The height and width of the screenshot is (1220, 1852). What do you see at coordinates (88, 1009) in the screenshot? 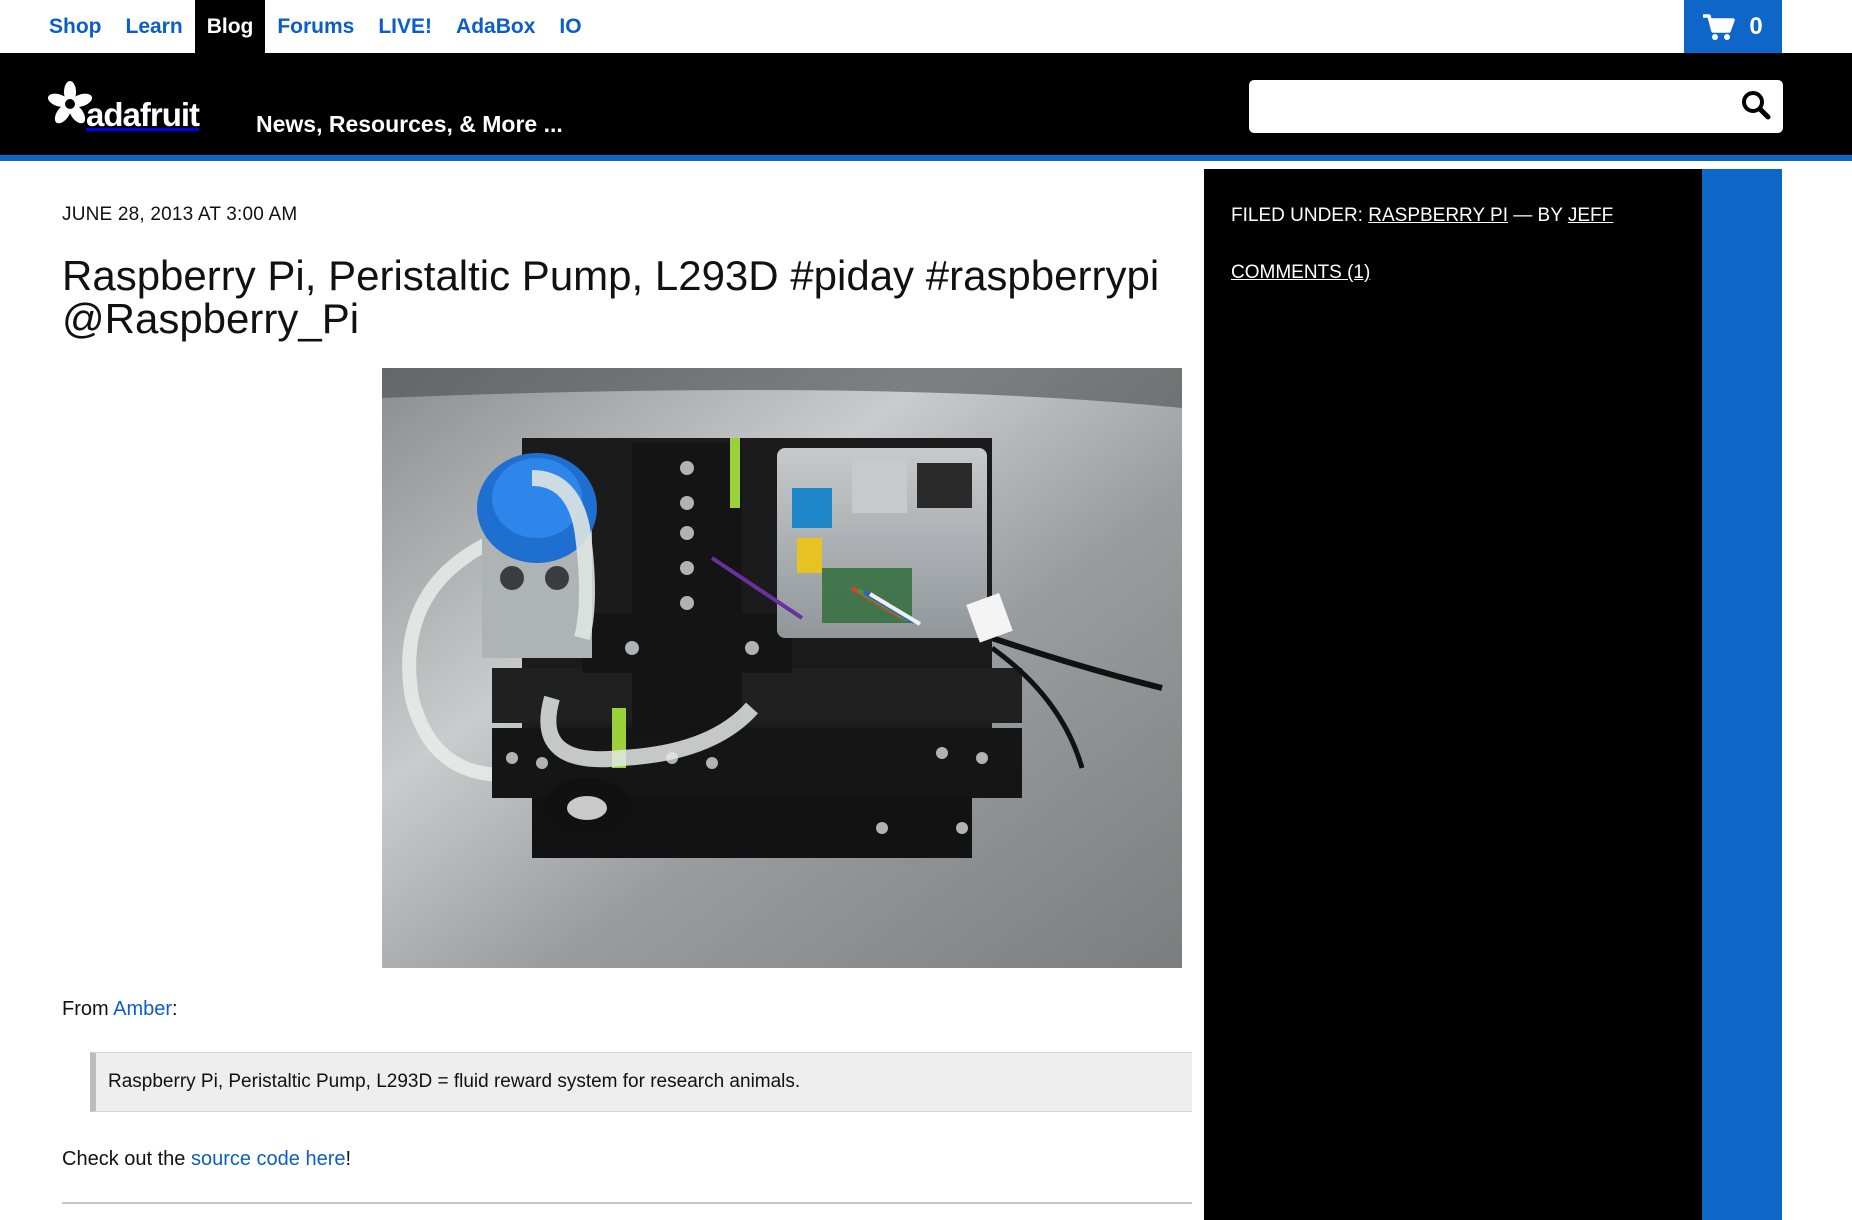
I see `from-prefix: From` at bounding box center [88, 1009].